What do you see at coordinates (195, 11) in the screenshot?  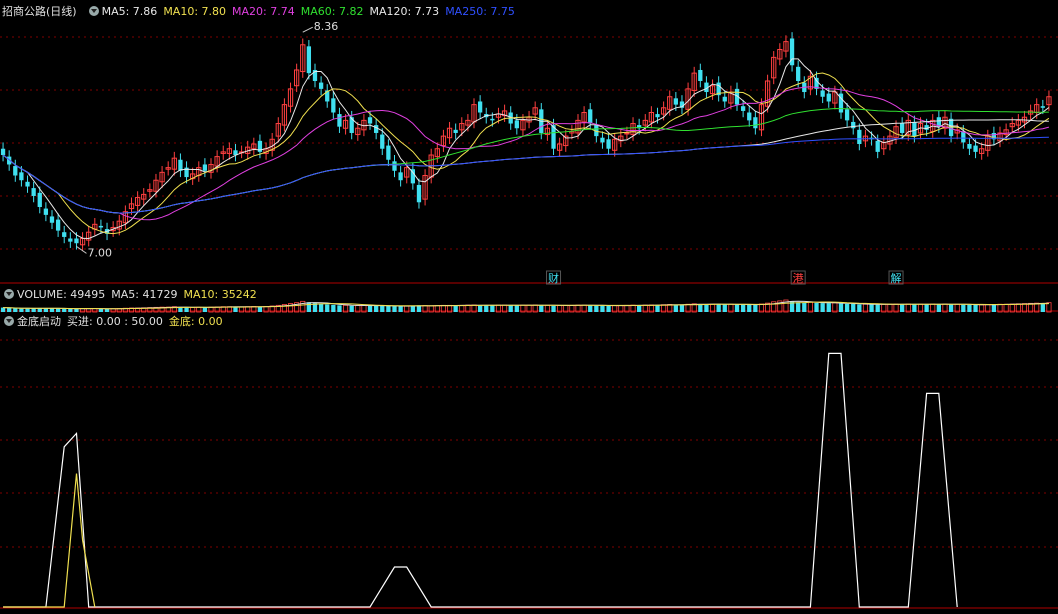 I see `ma10-label: MA10: 7.80` at bounding box center [195, 11].